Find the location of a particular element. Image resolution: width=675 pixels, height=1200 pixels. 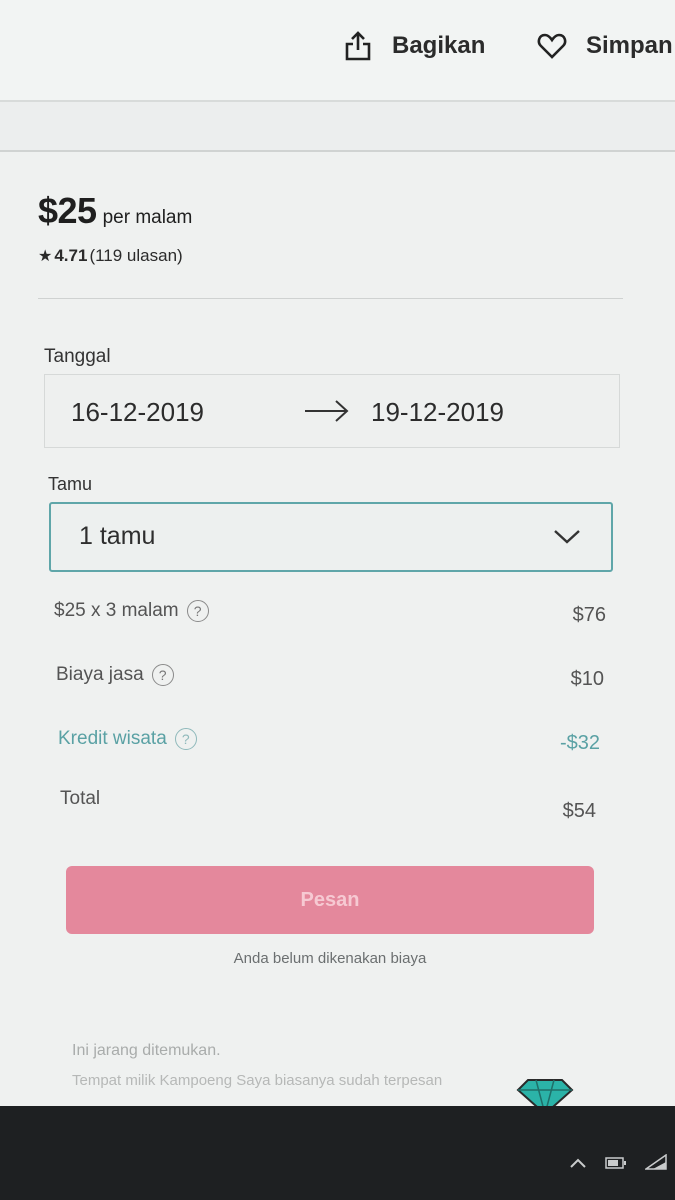

share-label: Bagikan is located at coordinates (439, 45).